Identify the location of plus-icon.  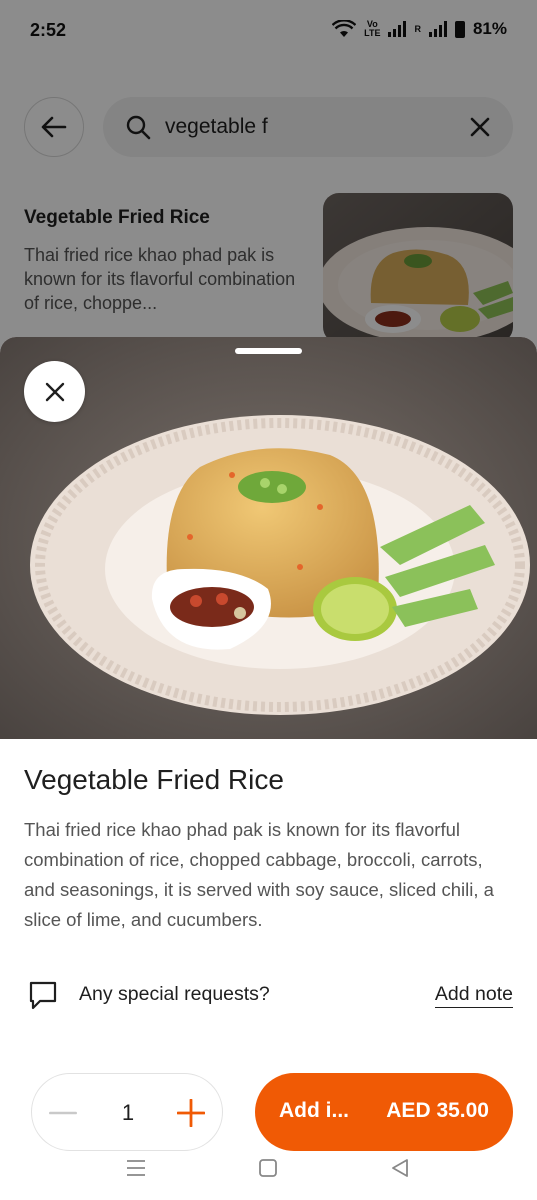
(191, 1113).